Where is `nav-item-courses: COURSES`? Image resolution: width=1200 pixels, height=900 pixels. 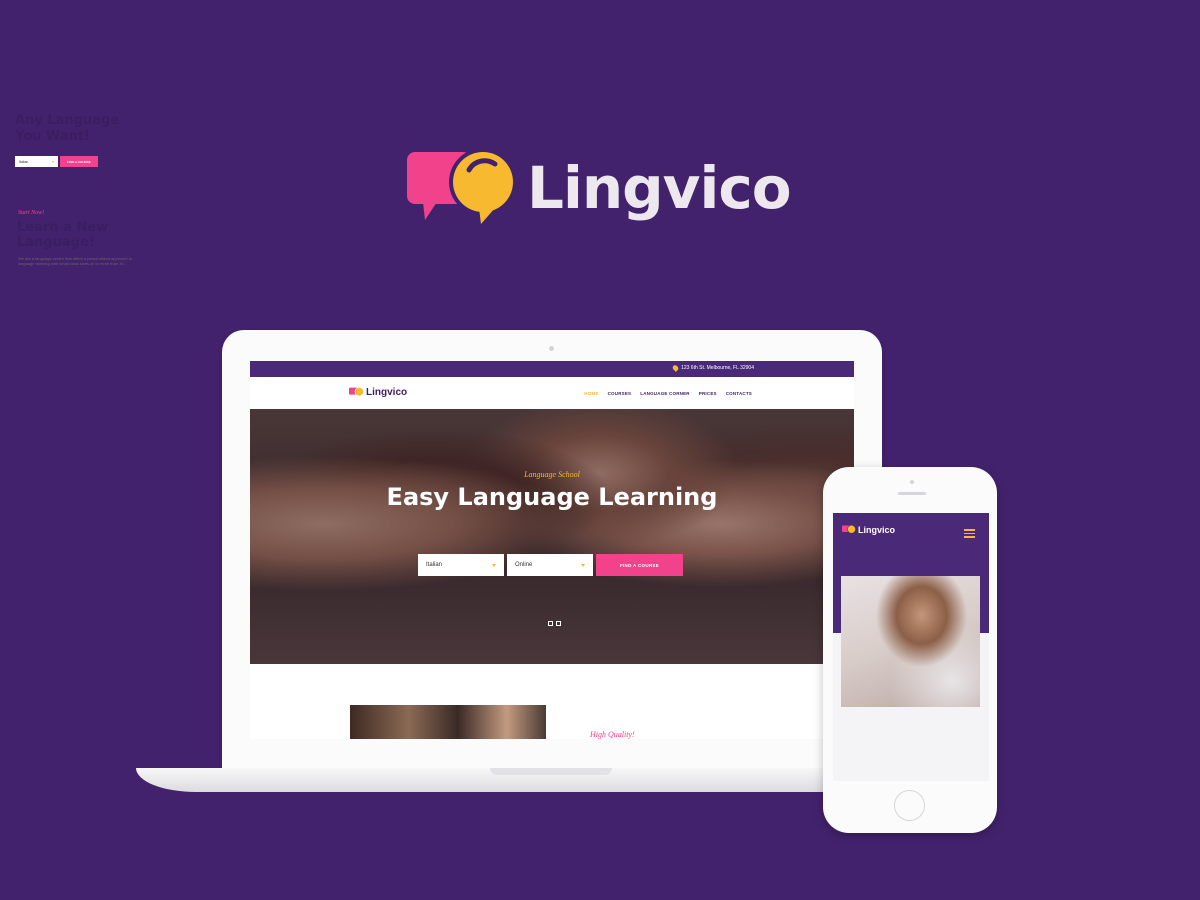
nav-item-courses: COURSES is located at coordinates (620, 393).